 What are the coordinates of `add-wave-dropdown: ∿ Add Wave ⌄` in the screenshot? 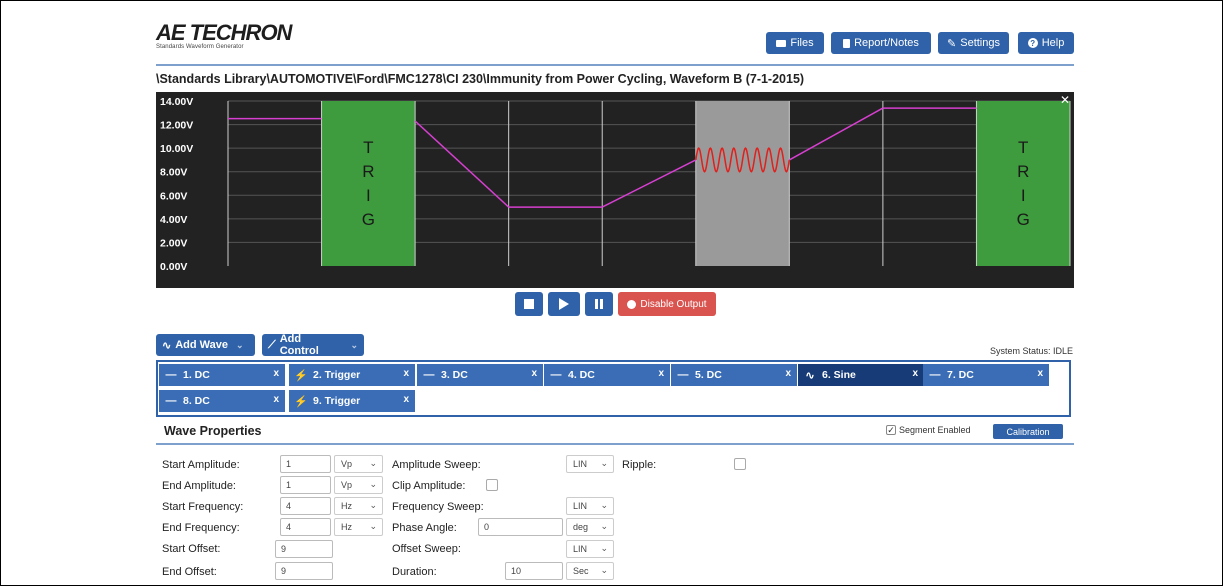 It's located at (205, 345).